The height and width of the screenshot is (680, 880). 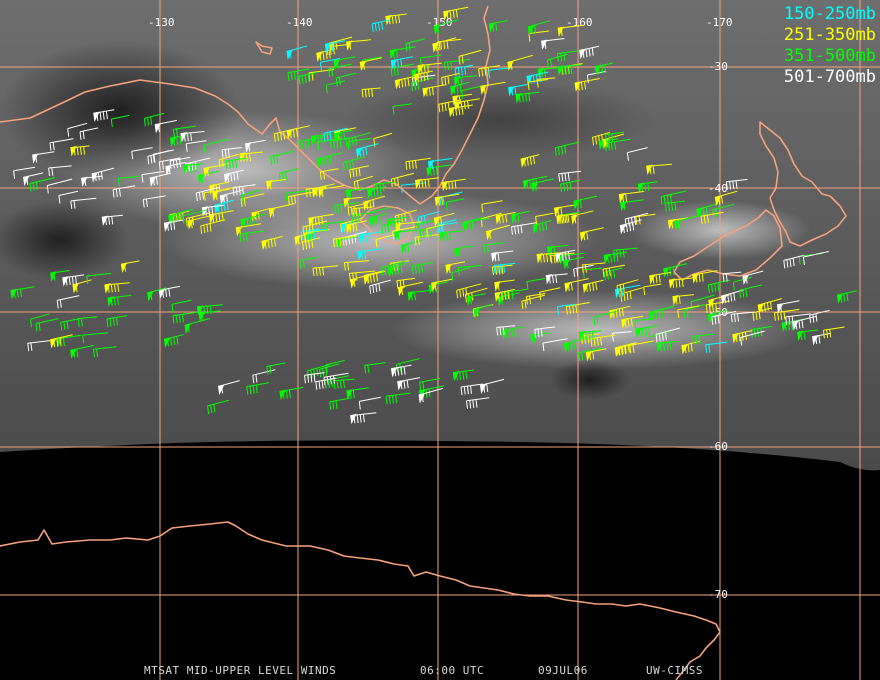 I want to click on legend-entry: 351-500mb, so click(x=829, y=56).